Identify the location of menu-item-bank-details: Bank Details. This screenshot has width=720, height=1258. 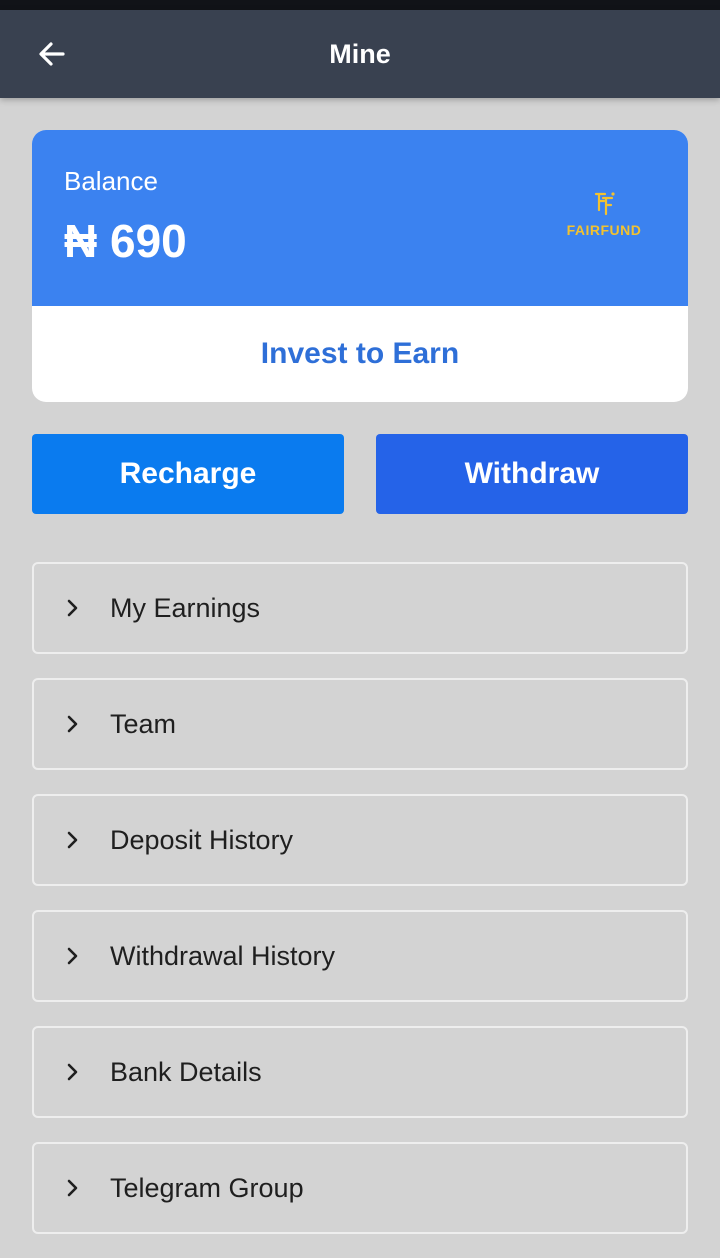
(360, 1072).